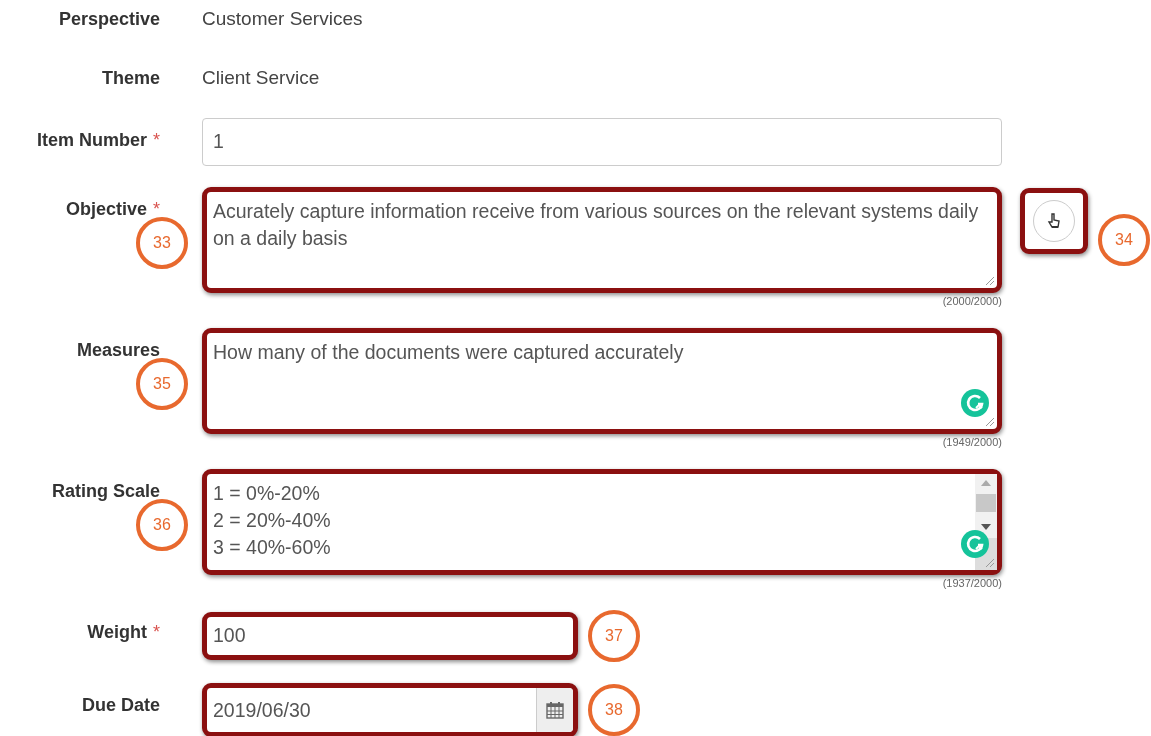 The image size is (1151, 736). I want to click on field-label: Item Number, so click(91, 141).